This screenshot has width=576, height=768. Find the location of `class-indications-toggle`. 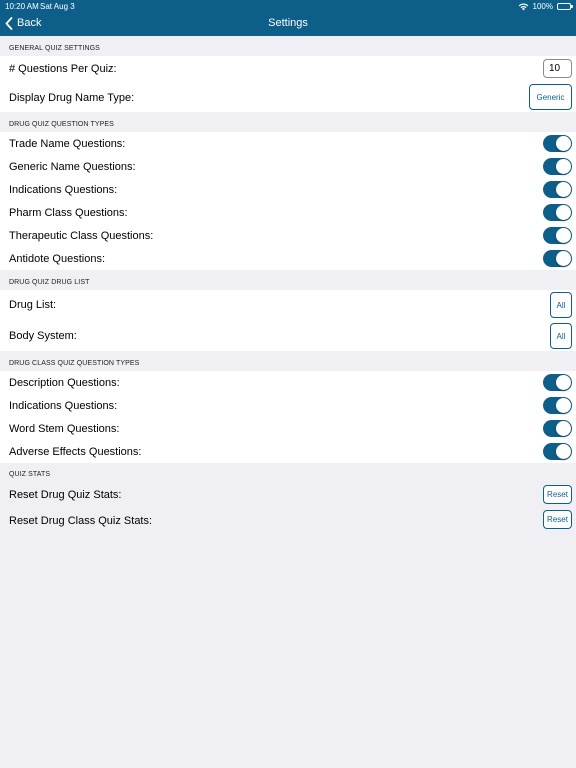

class-indications-toggle is located at coordinates (557, 405).